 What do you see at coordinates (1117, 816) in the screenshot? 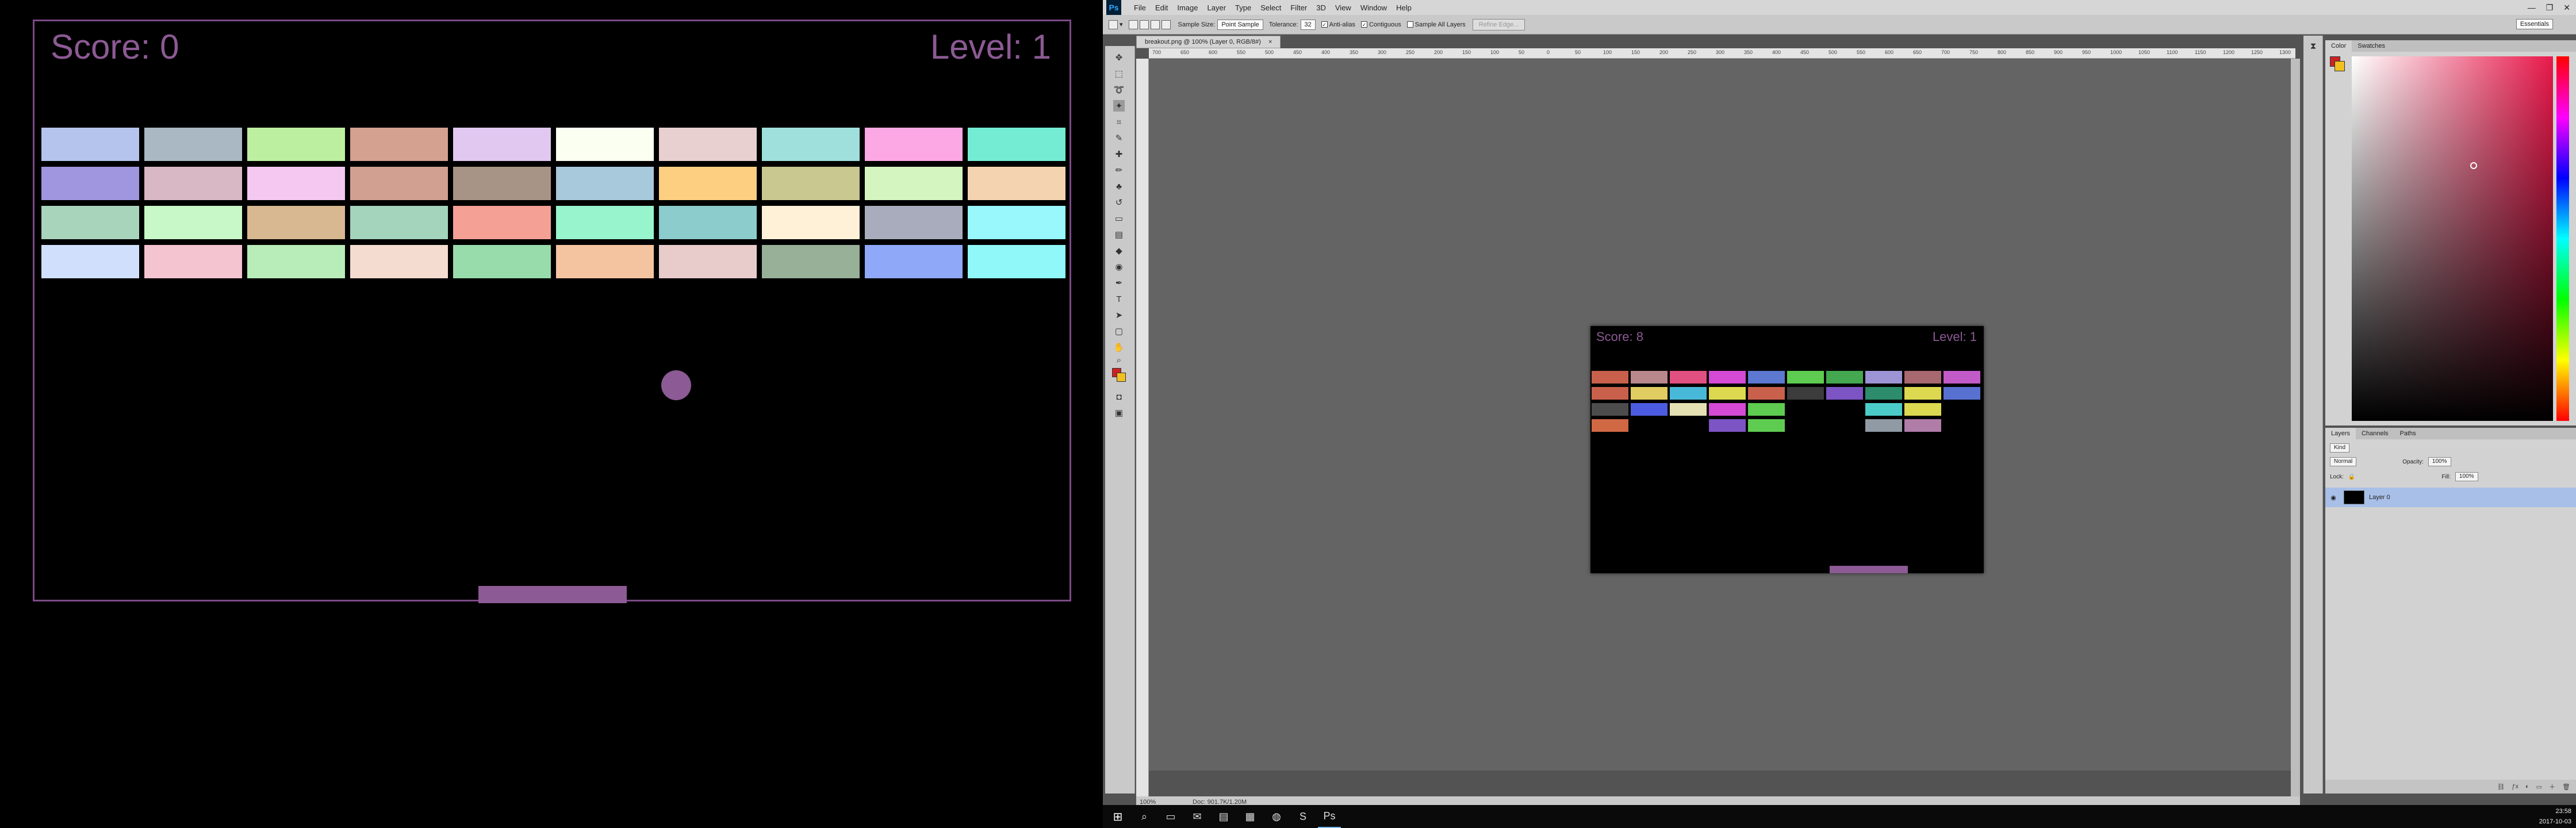
I see `start-button: ⊞` at bounding box center [1117, 816].